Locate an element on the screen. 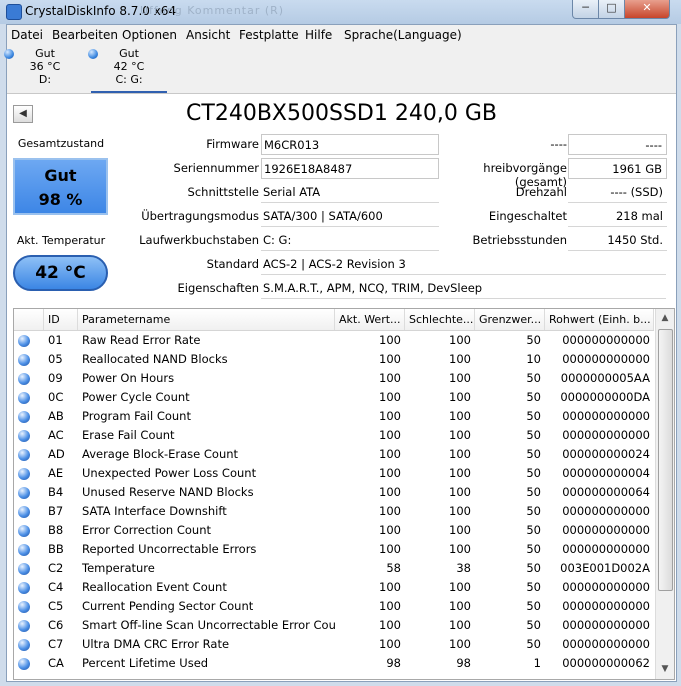  menu-optionen: Optionen is located at coordinates (149, 35).